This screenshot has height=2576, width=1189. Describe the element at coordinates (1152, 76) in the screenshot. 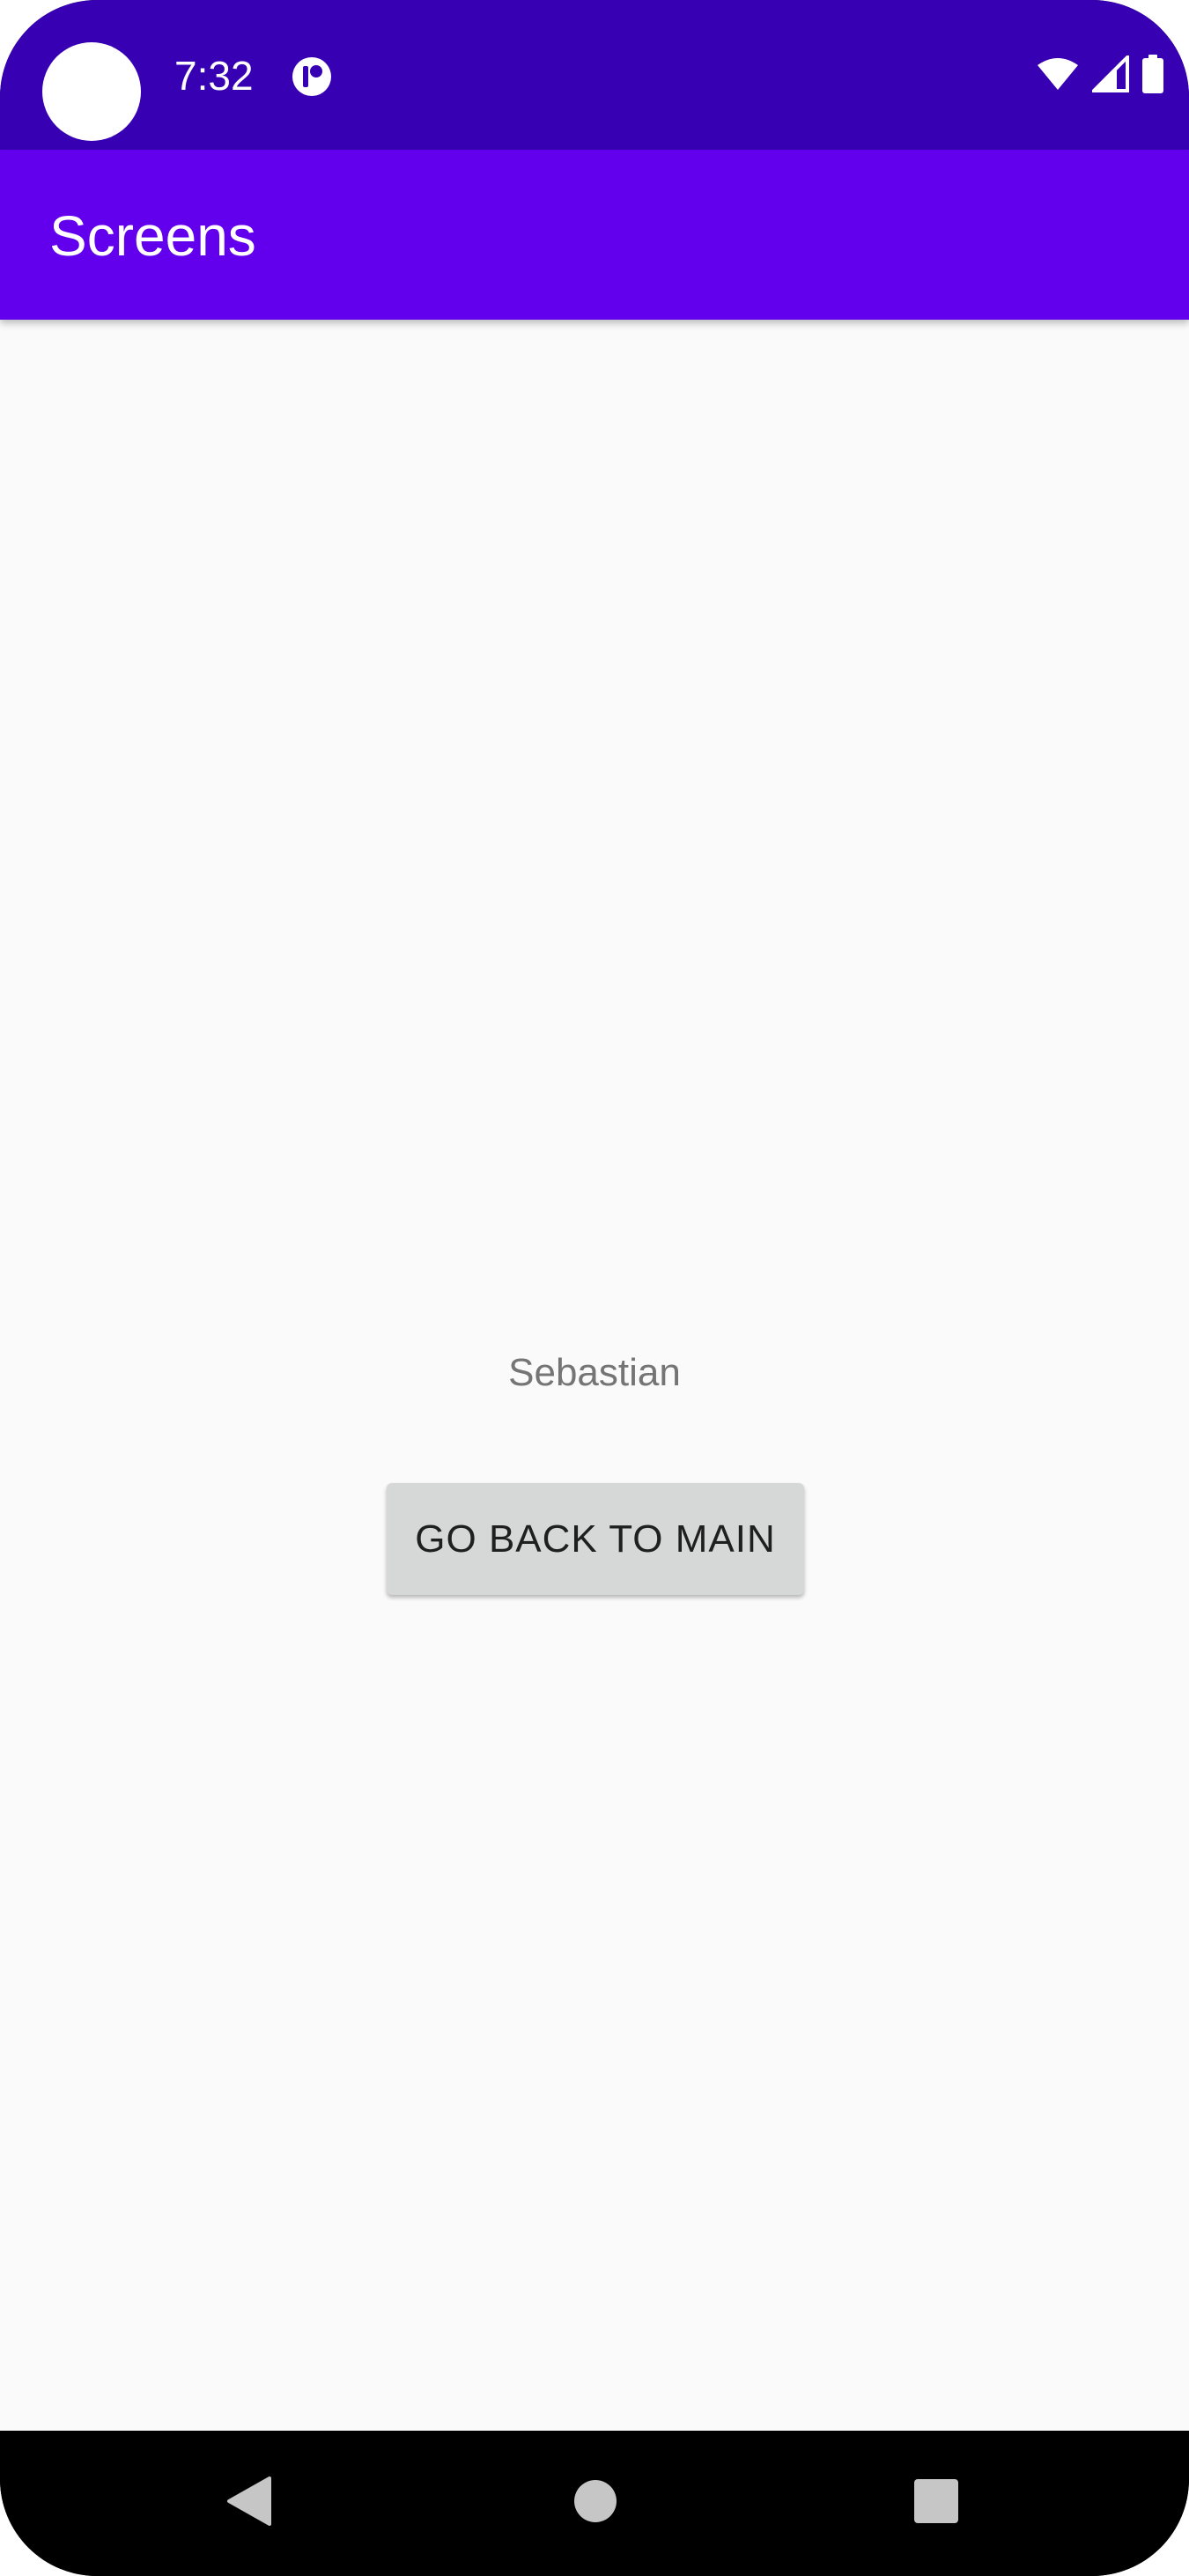

I see `battery-icon` at that location.